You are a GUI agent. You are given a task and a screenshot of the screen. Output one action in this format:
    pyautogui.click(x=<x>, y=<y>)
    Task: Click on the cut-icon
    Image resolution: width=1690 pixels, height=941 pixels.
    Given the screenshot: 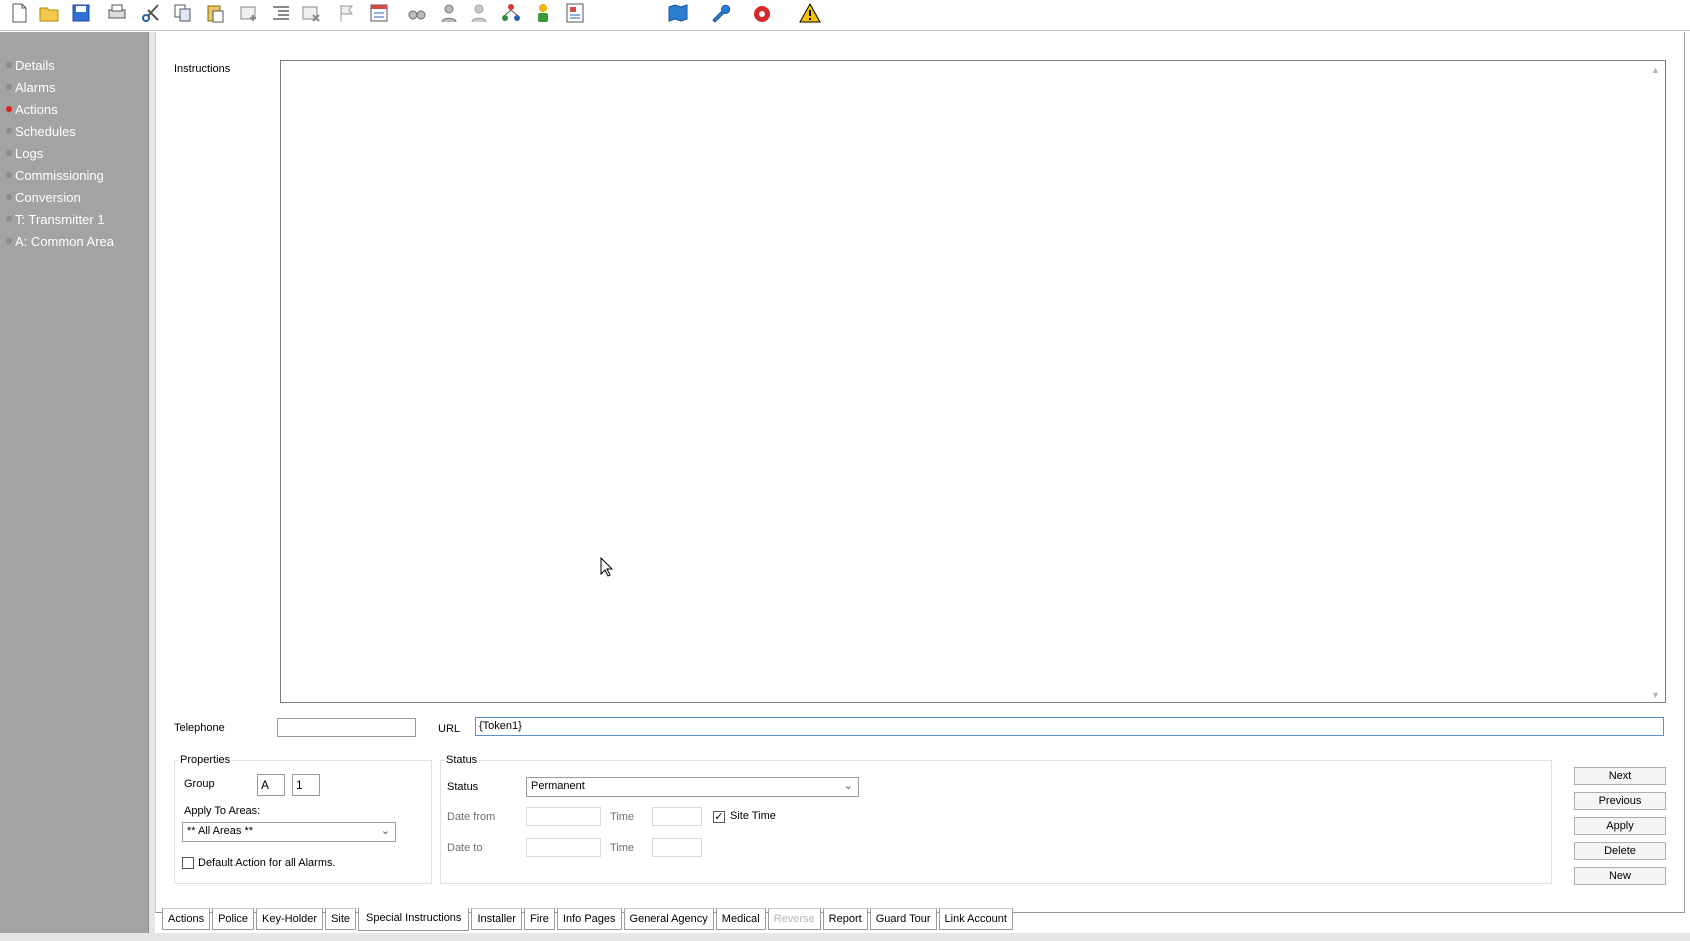 What is the action you would take?
    pyautogui.click(x=151, y=13)
    